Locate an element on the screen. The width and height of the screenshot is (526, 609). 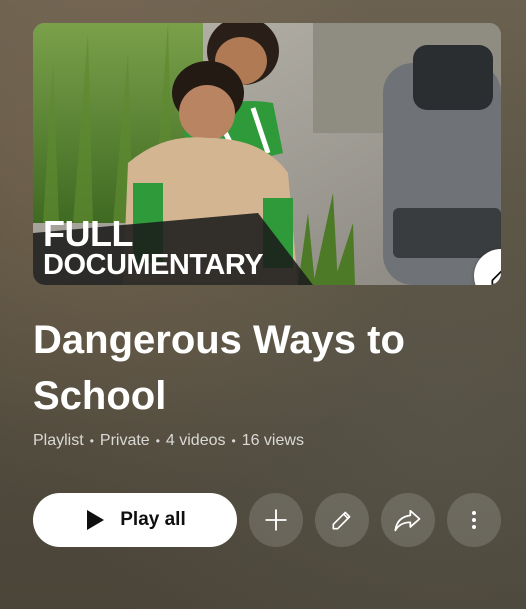
share-icon is located at coordinates (407, 520).